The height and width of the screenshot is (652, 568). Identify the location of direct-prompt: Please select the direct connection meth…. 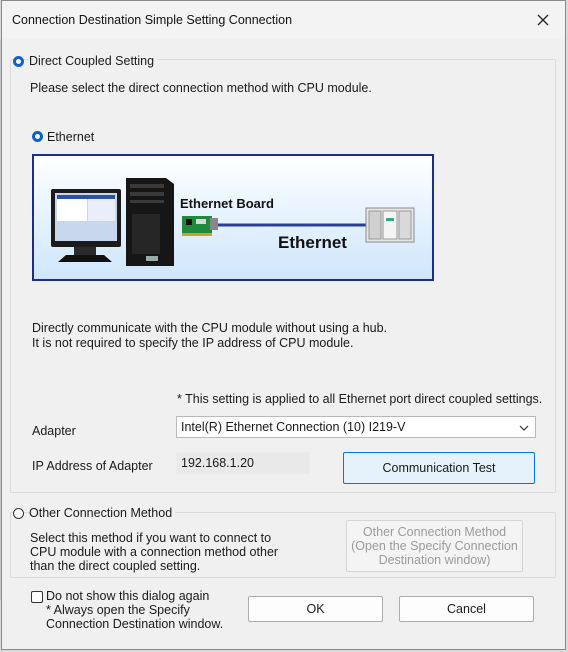
(201, 88).